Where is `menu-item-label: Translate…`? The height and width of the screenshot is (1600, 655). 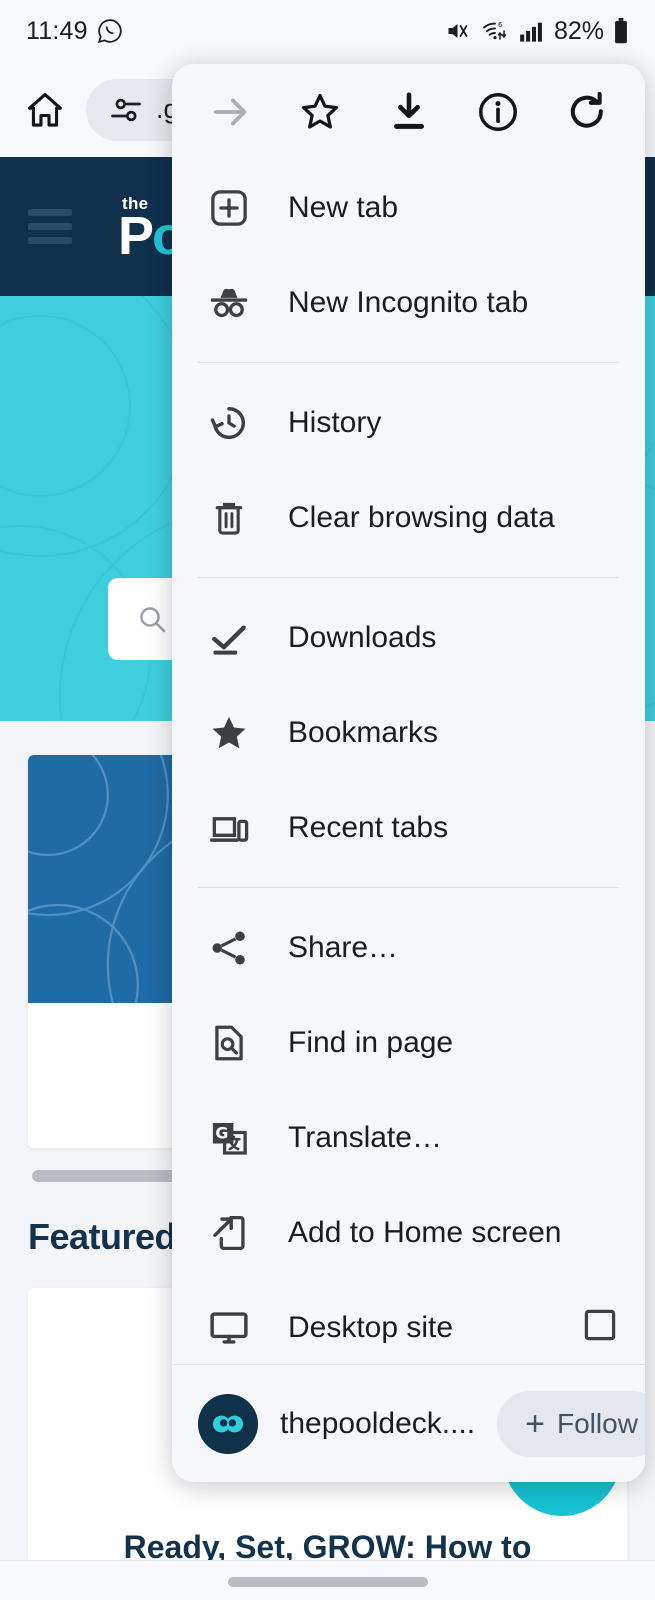
menu-item-label: Translate… is located at coordinates (365, 1137).